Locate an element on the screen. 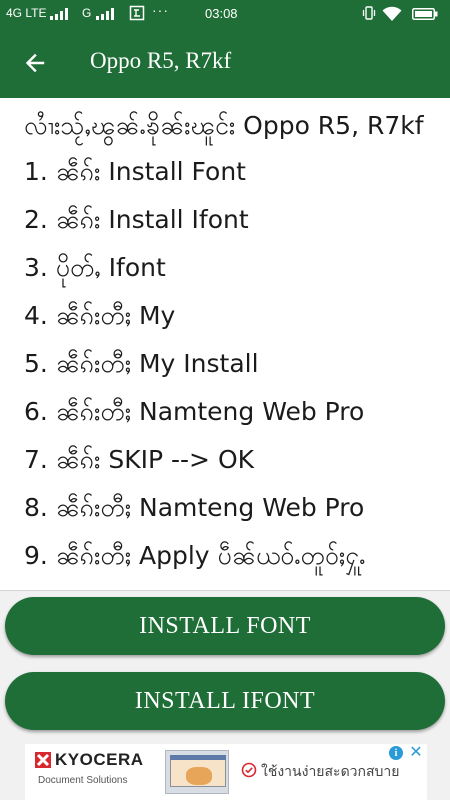 This screenshot has height=800, width=450. instruction-step: 5. ၼဵၵ်းတီႈ My Install is located at coordinates (141, 363).